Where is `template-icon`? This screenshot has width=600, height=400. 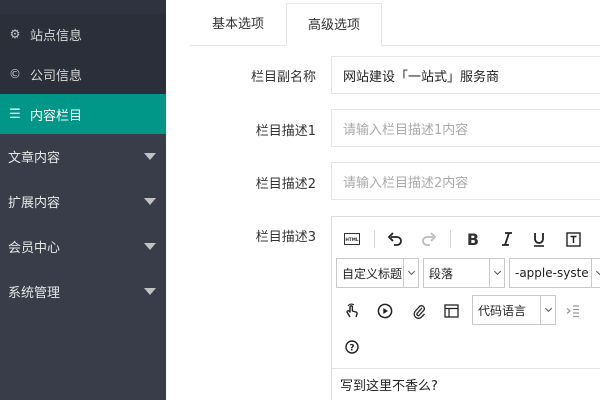
template-icon is located at coordinates (451, 311).